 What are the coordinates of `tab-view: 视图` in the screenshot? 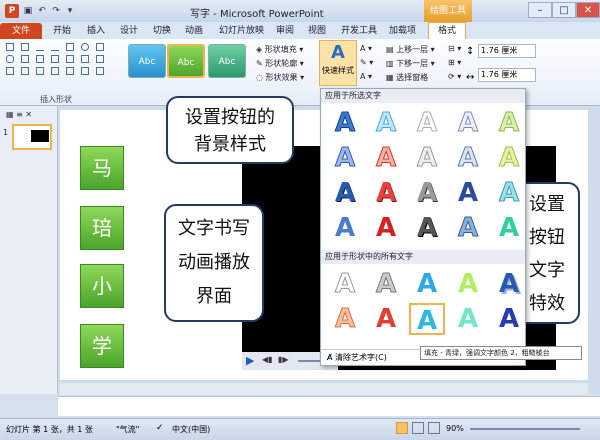 It's located at (317, 31).